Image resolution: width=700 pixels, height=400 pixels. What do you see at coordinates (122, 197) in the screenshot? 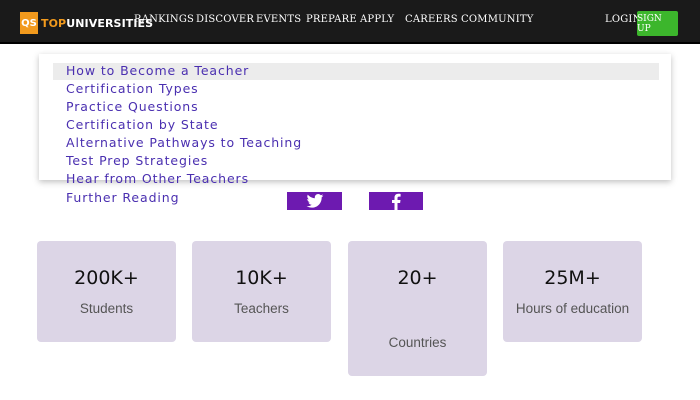
I see `further-reading-link: Further Reading` at bounding box center [122, 197].